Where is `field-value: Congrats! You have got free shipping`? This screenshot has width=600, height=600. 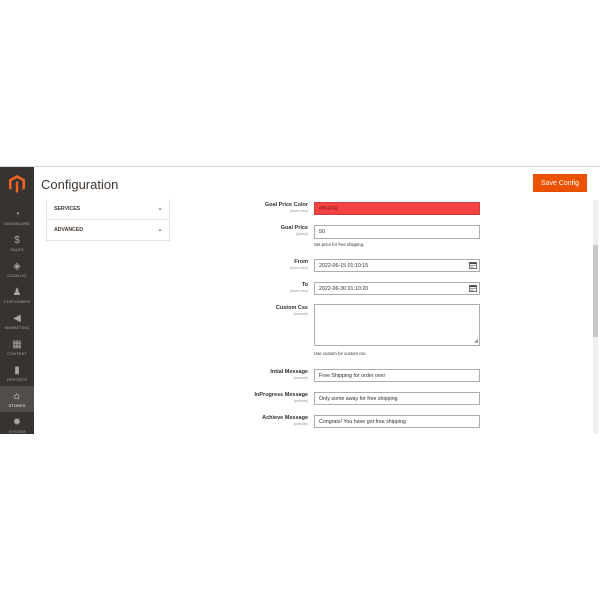
field-value: Congrats! You have got free shipping is located at coordinates (362, 421).